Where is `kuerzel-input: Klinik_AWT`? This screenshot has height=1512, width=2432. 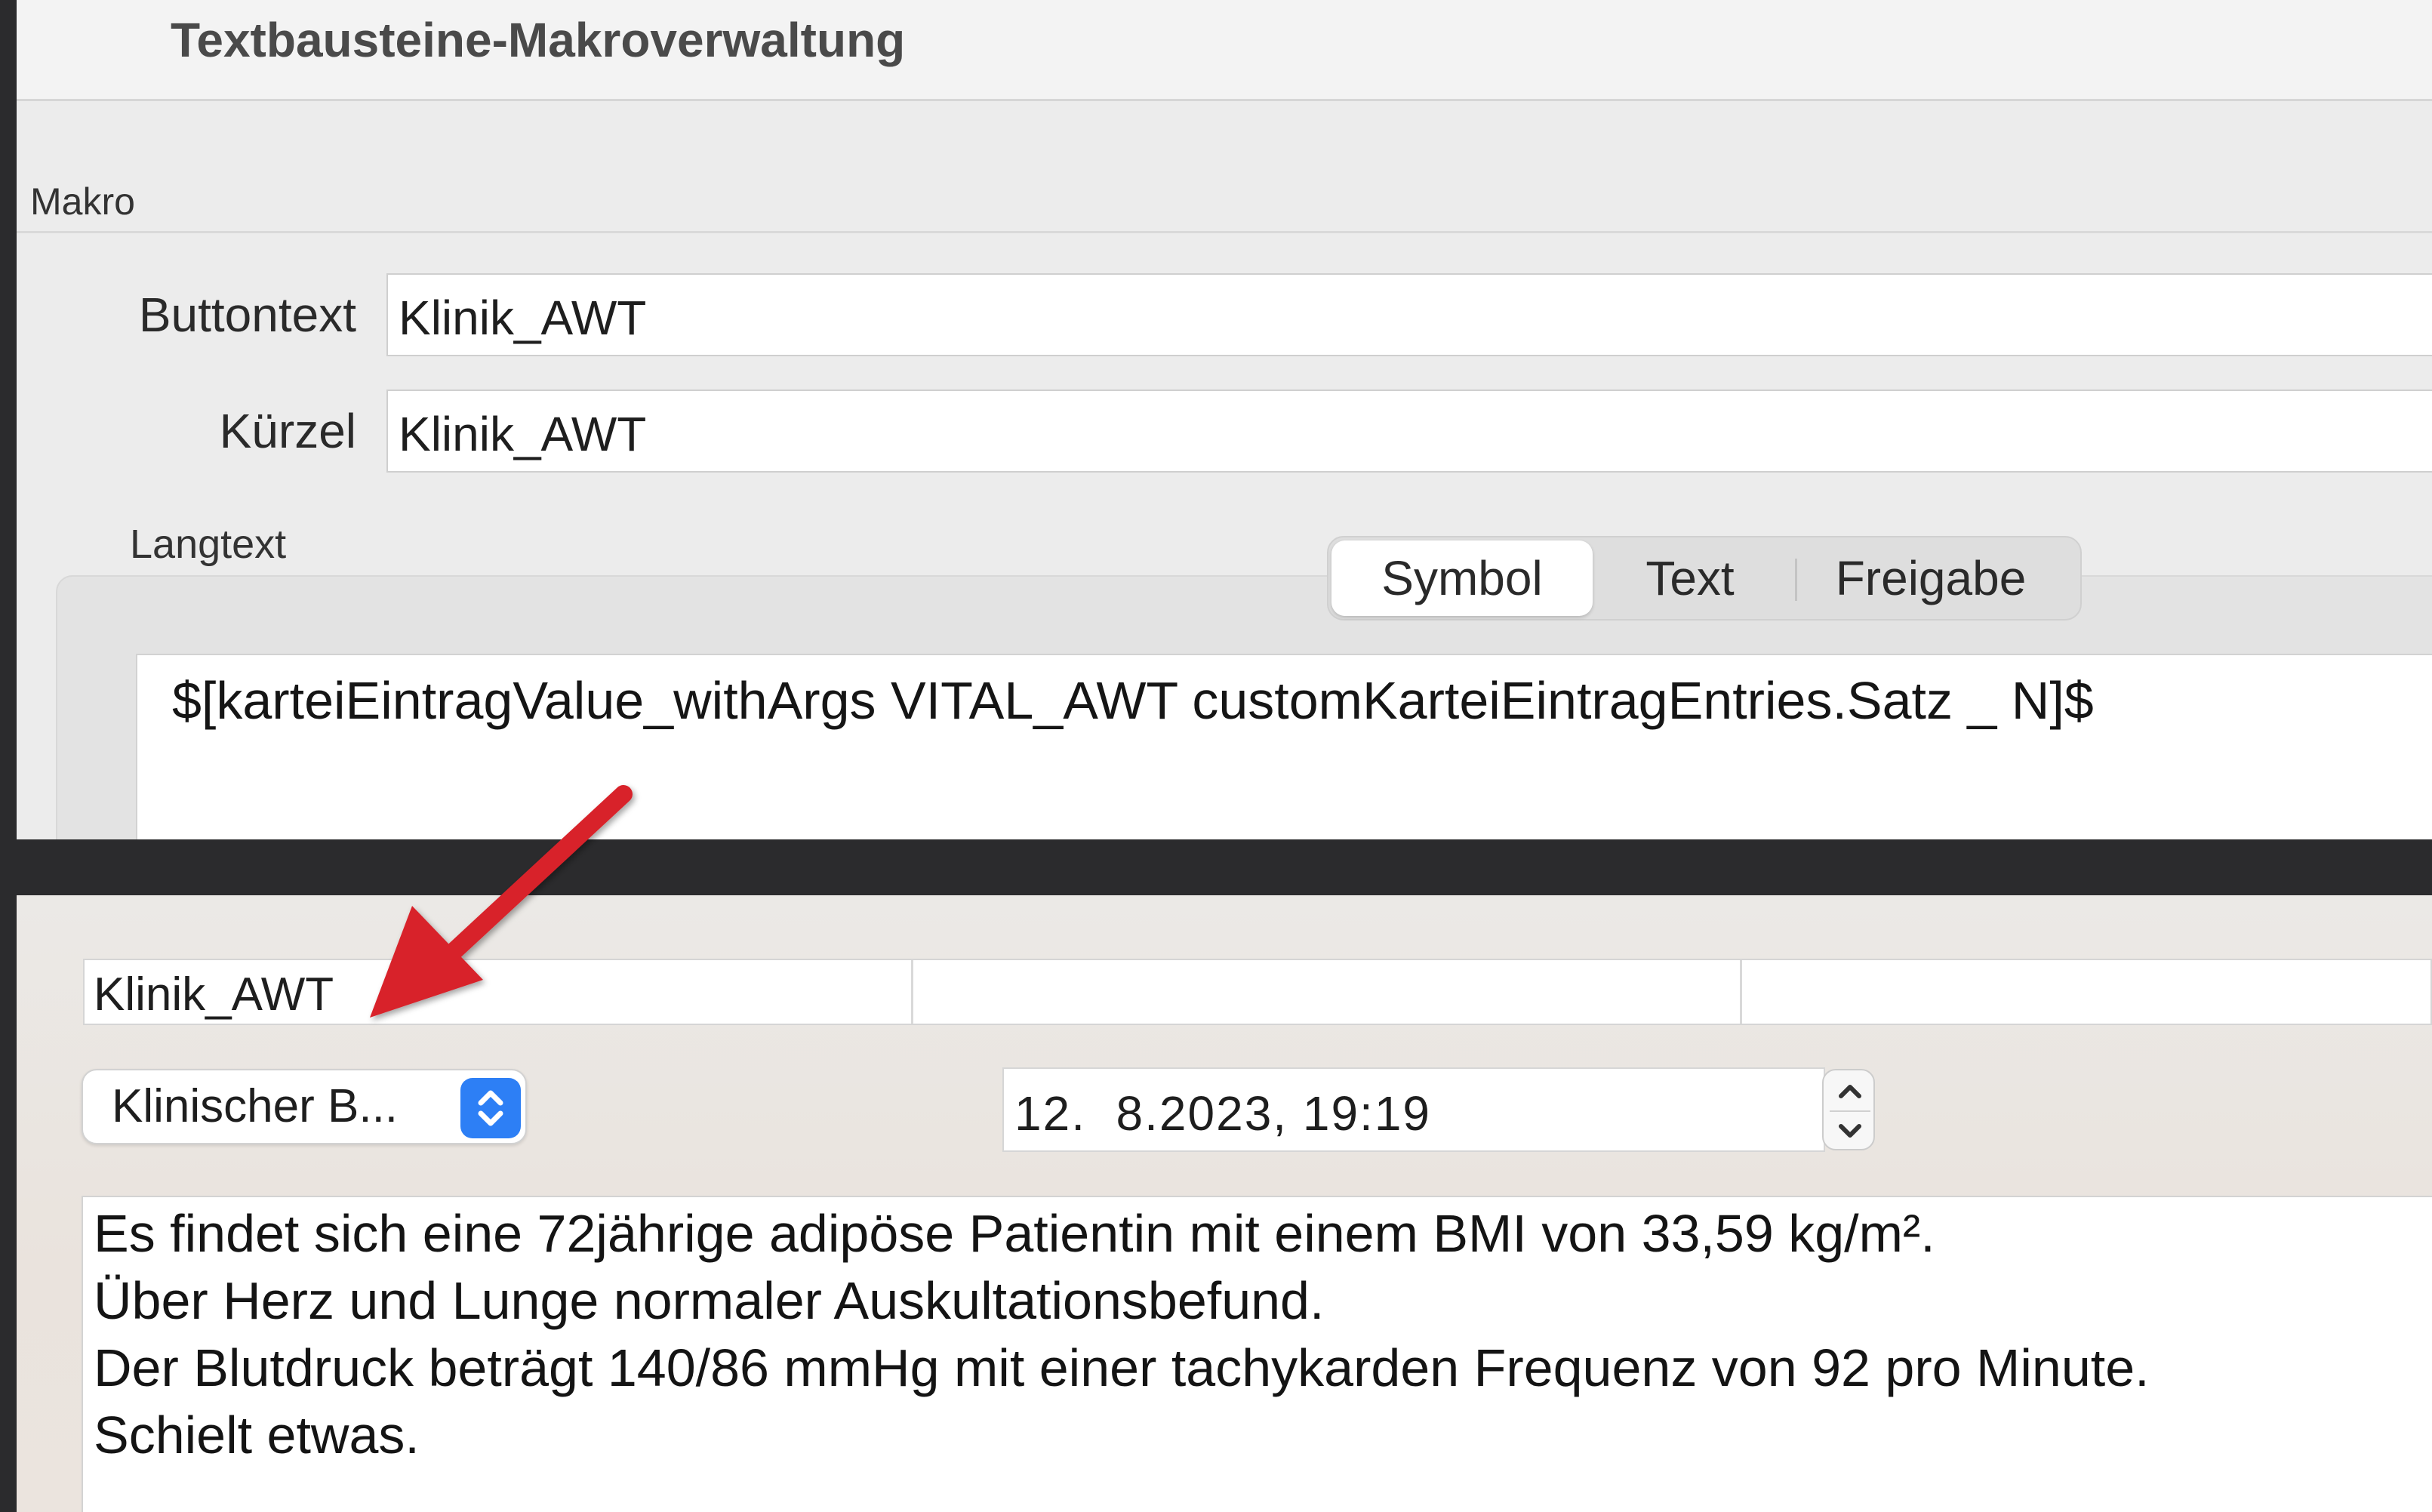 kuerzel-input: Klinik_AWT is located at coordinates (1409, 431).